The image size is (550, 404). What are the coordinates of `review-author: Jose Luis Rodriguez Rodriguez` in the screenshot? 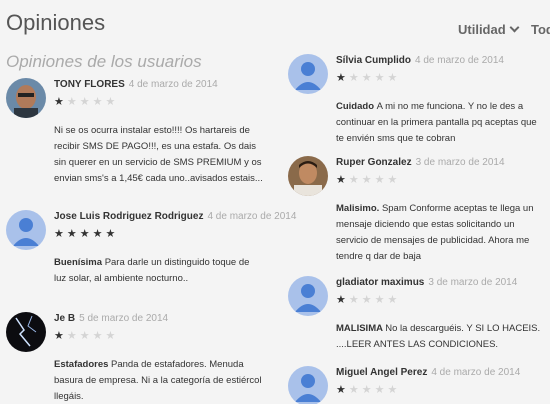 It's located at (128, 216).